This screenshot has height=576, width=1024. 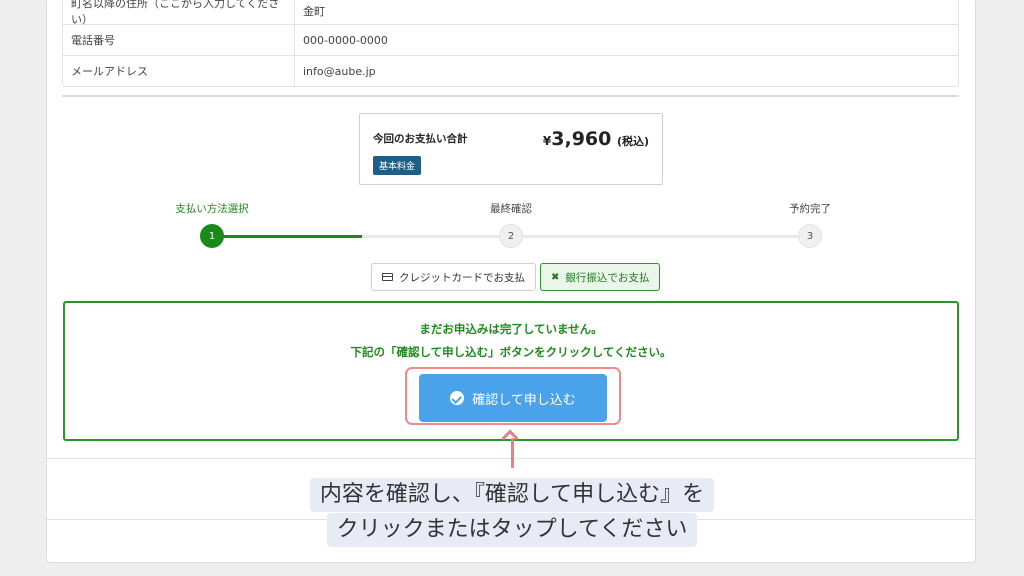 I want to click on instruction-callout-line-2: クリックまたはタップしてください, so click(x=512, y=530).